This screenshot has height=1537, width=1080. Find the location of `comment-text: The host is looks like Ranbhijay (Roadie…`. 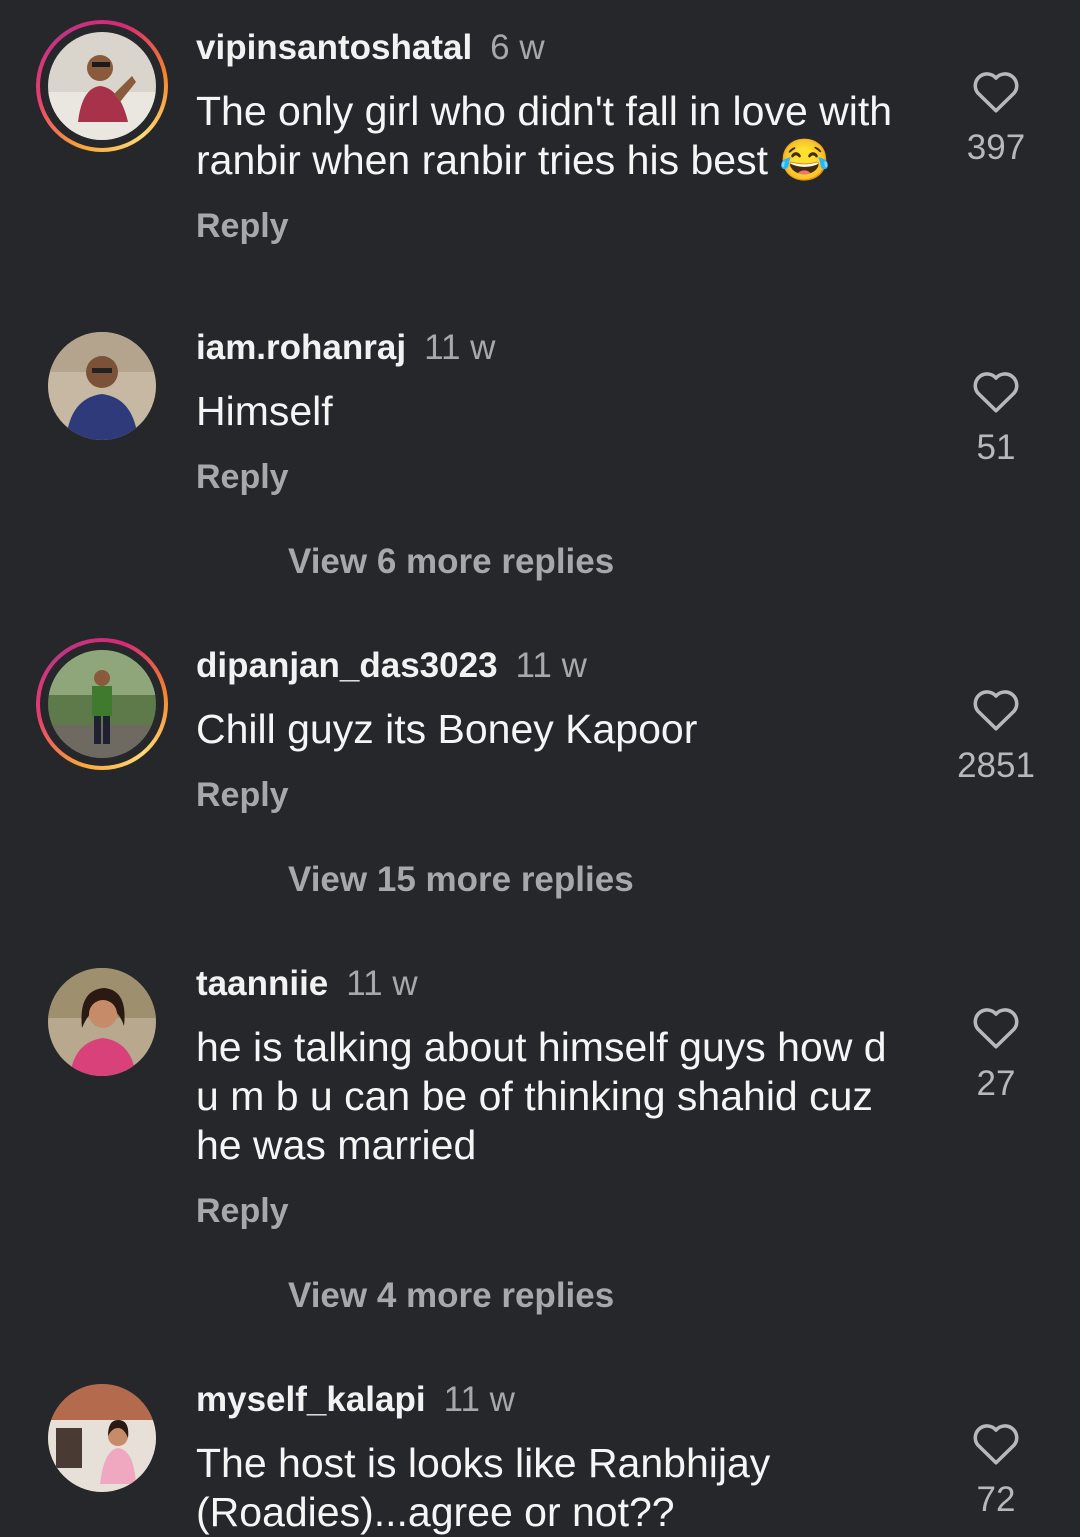

comment-text: The host is looks like Ranbhijay (Roadie… is located at coordinates (483, 1487).